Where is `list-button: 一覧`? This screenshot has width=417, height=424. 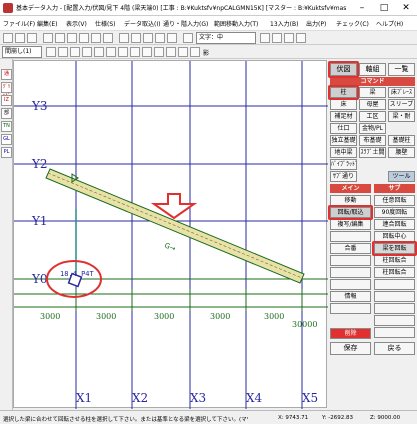
list-button: 一覧 is located at coordinates (401, 69).